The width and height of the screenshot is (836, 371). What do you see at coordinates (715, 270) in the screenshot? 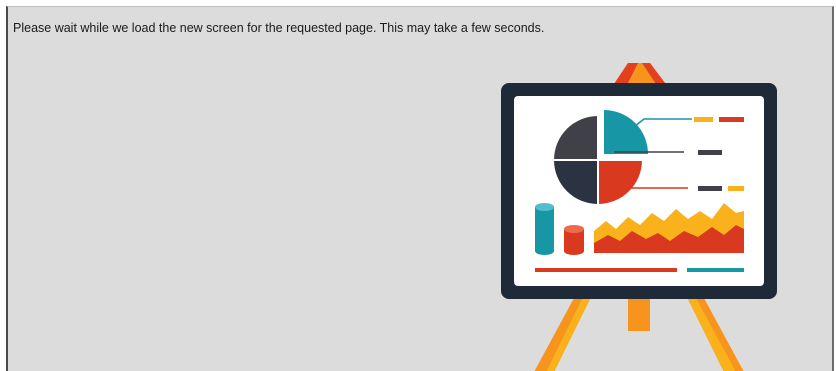
I see `bottom-bar-teal` at bounding box center [715, 270].